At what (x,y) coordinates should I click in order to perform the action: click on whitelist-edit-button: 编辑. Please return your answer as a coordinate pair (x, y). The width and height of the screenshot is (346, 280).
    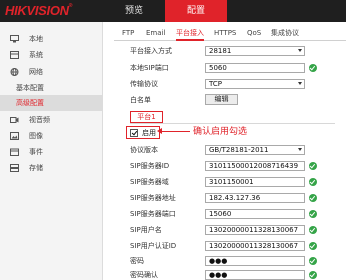
    Looking at the image, I should click on (221, 99).